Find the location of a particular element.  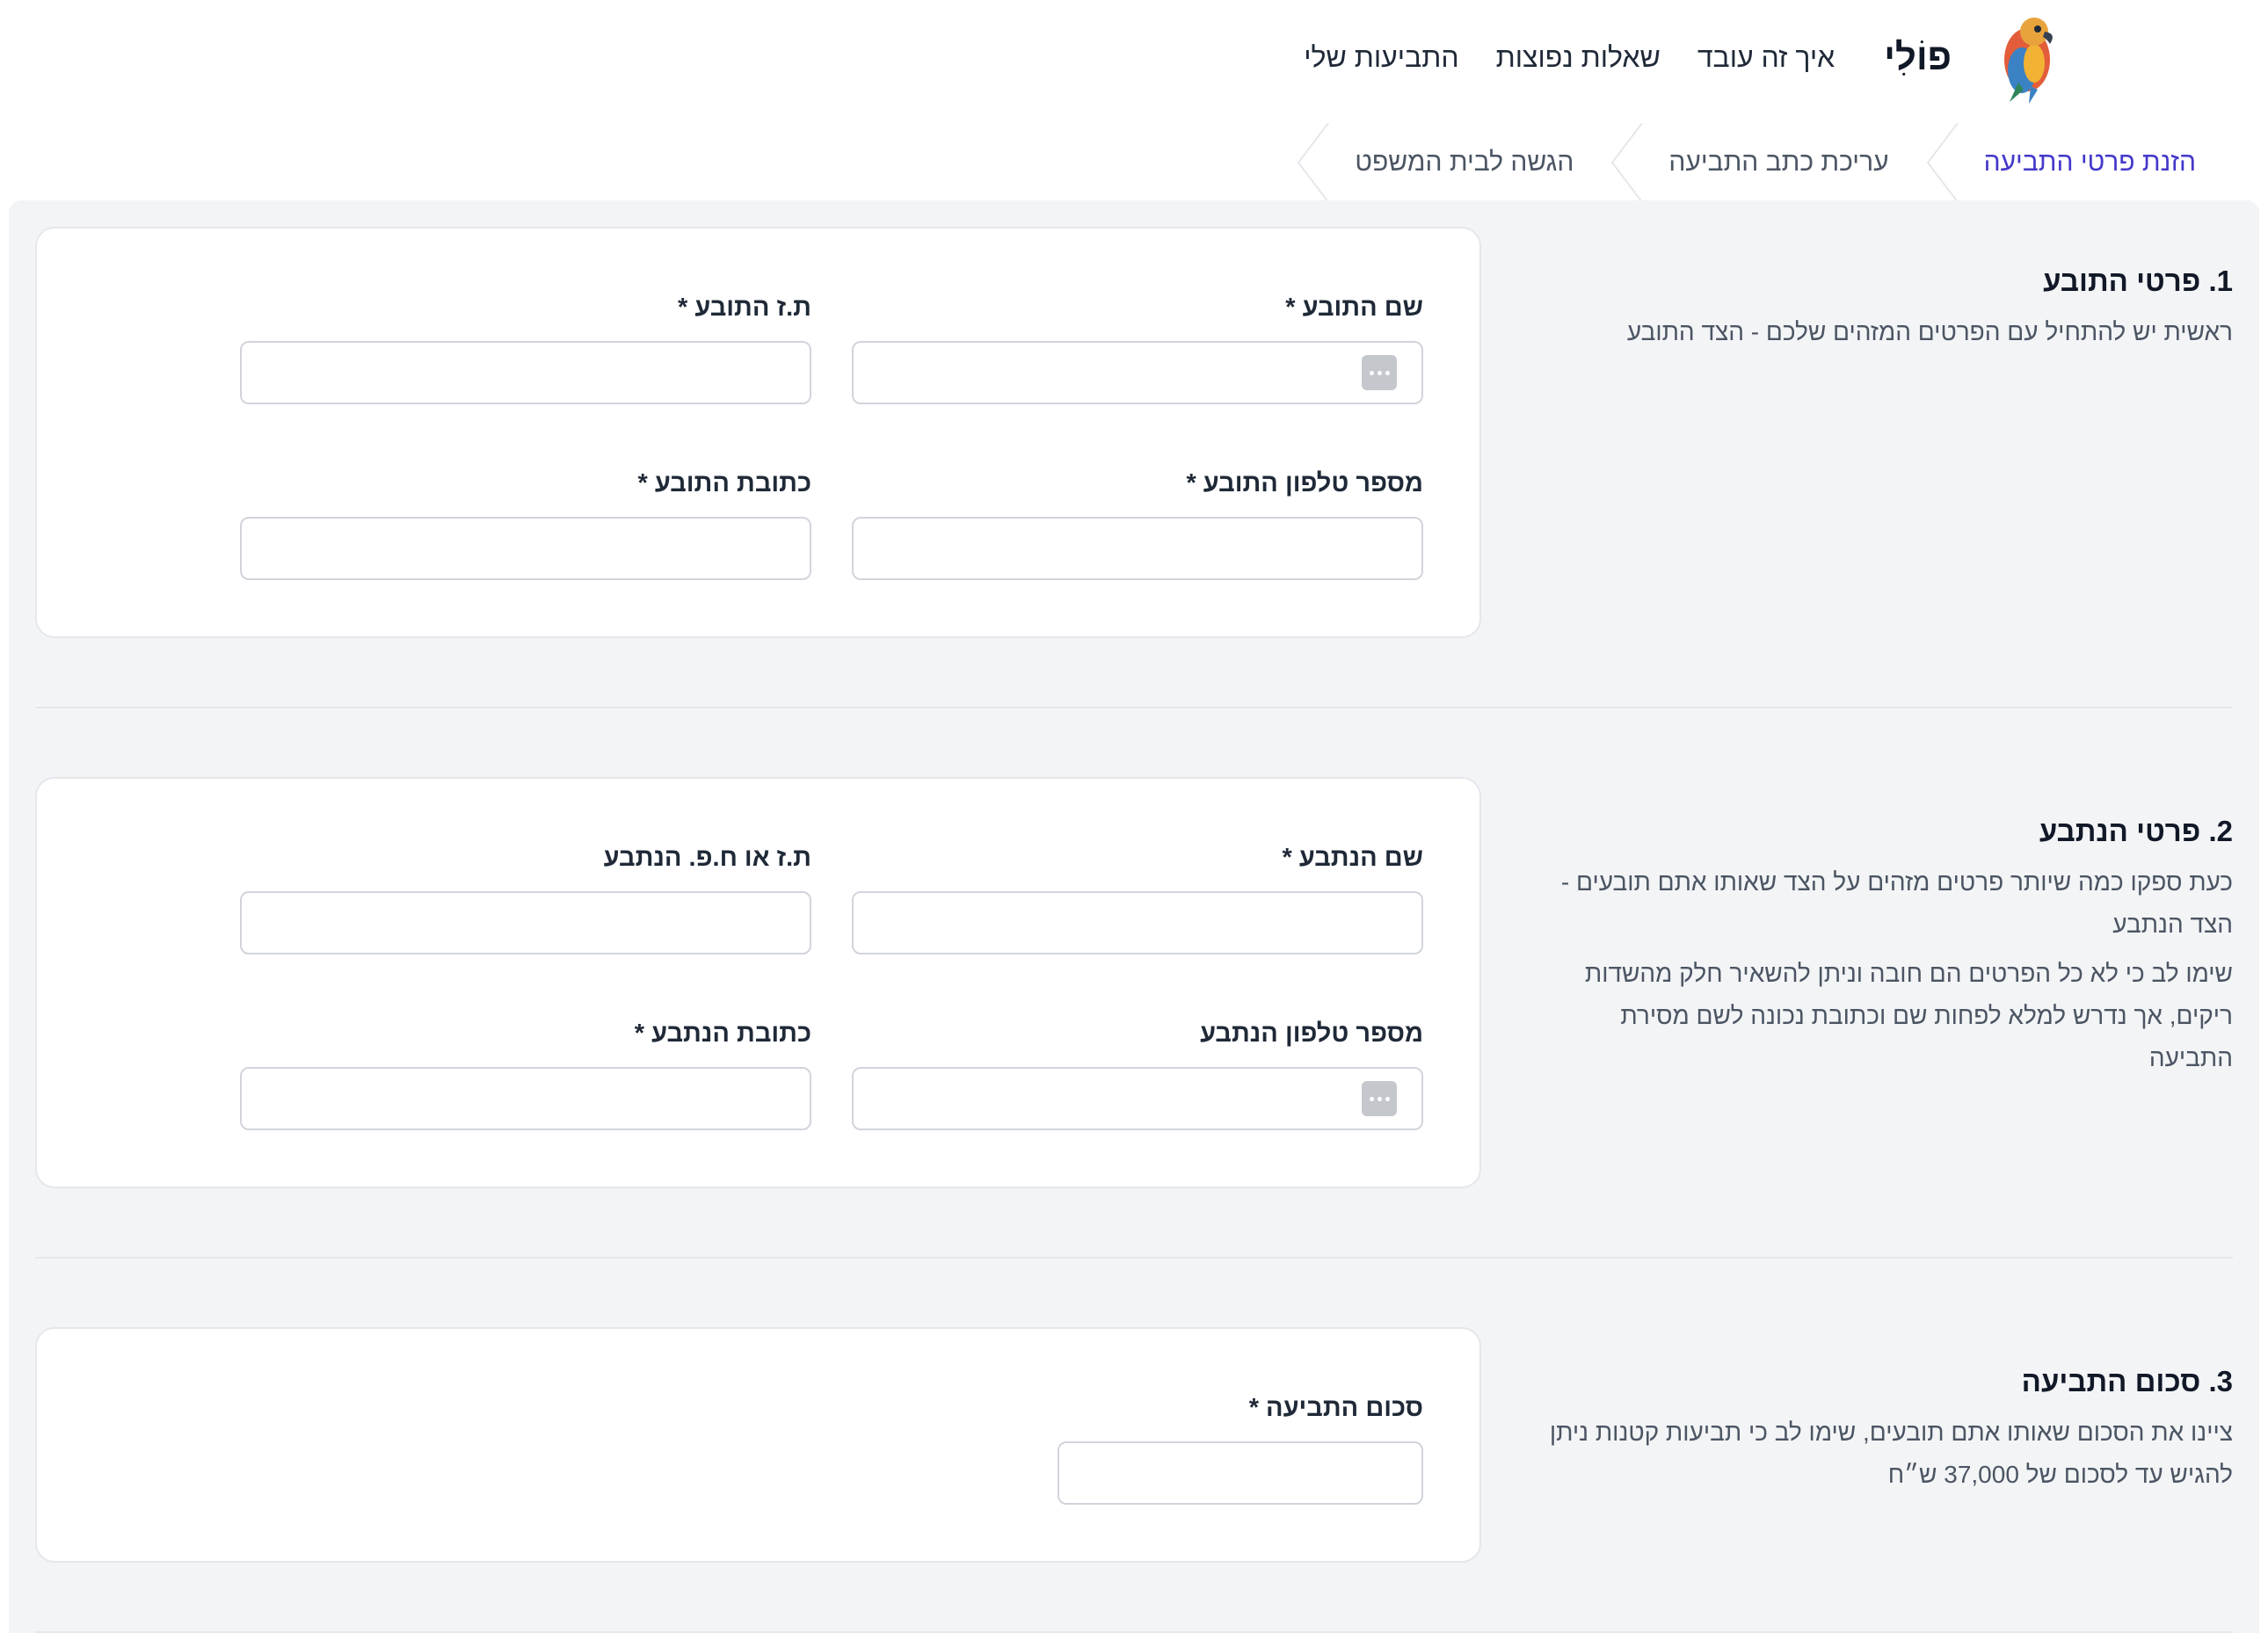

defendant-phone-field: מספר טלפון הנתבע is located at coordinates (1137, 1074).